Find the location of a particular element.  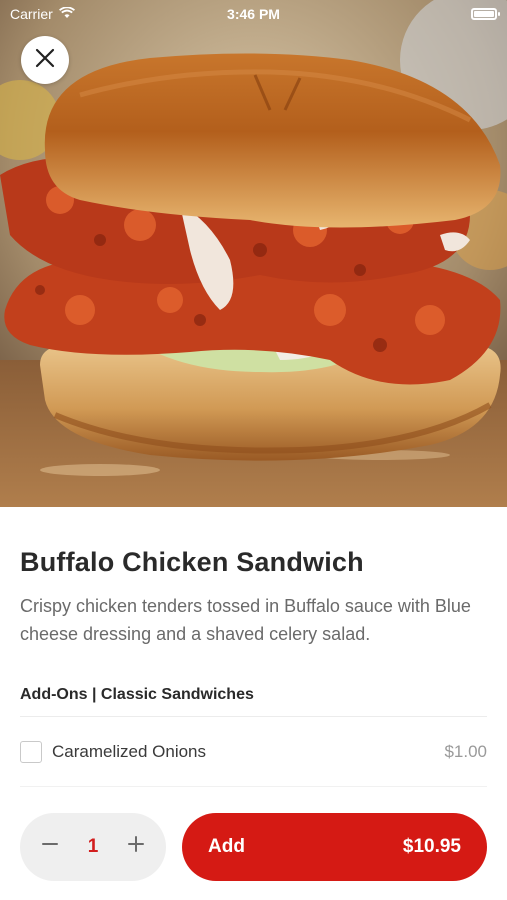

close-icon is located at coordinates (45, 60).